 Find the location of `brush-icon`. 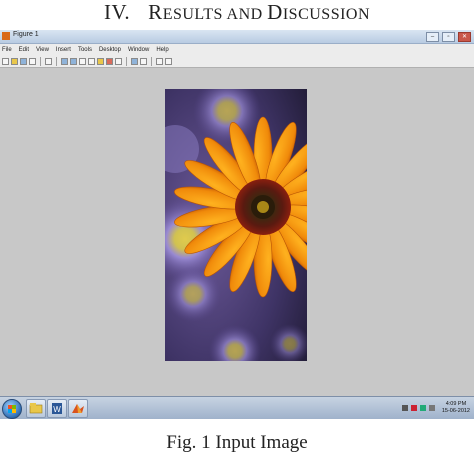

brush-icon is located at coordinates (109, 61).